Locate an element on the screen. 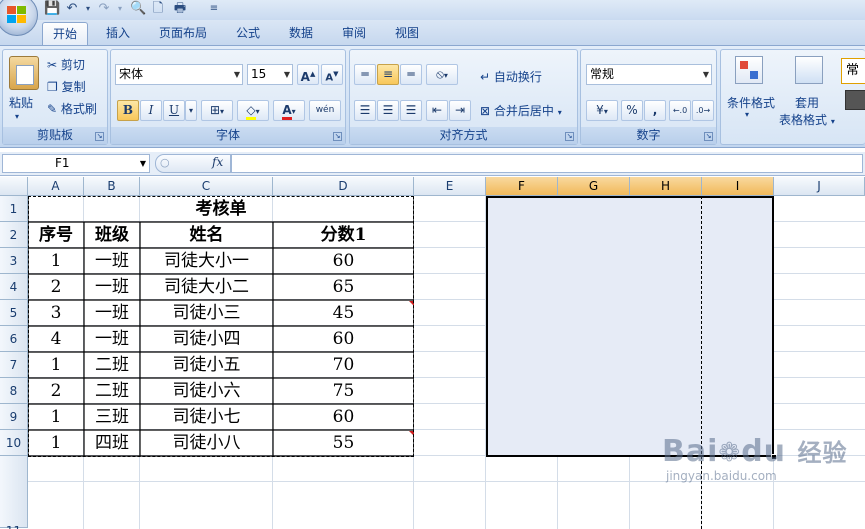 This screenshot has height=529, width=865. fill-color-button: ◇▾ is located at coordinates (253, 110).